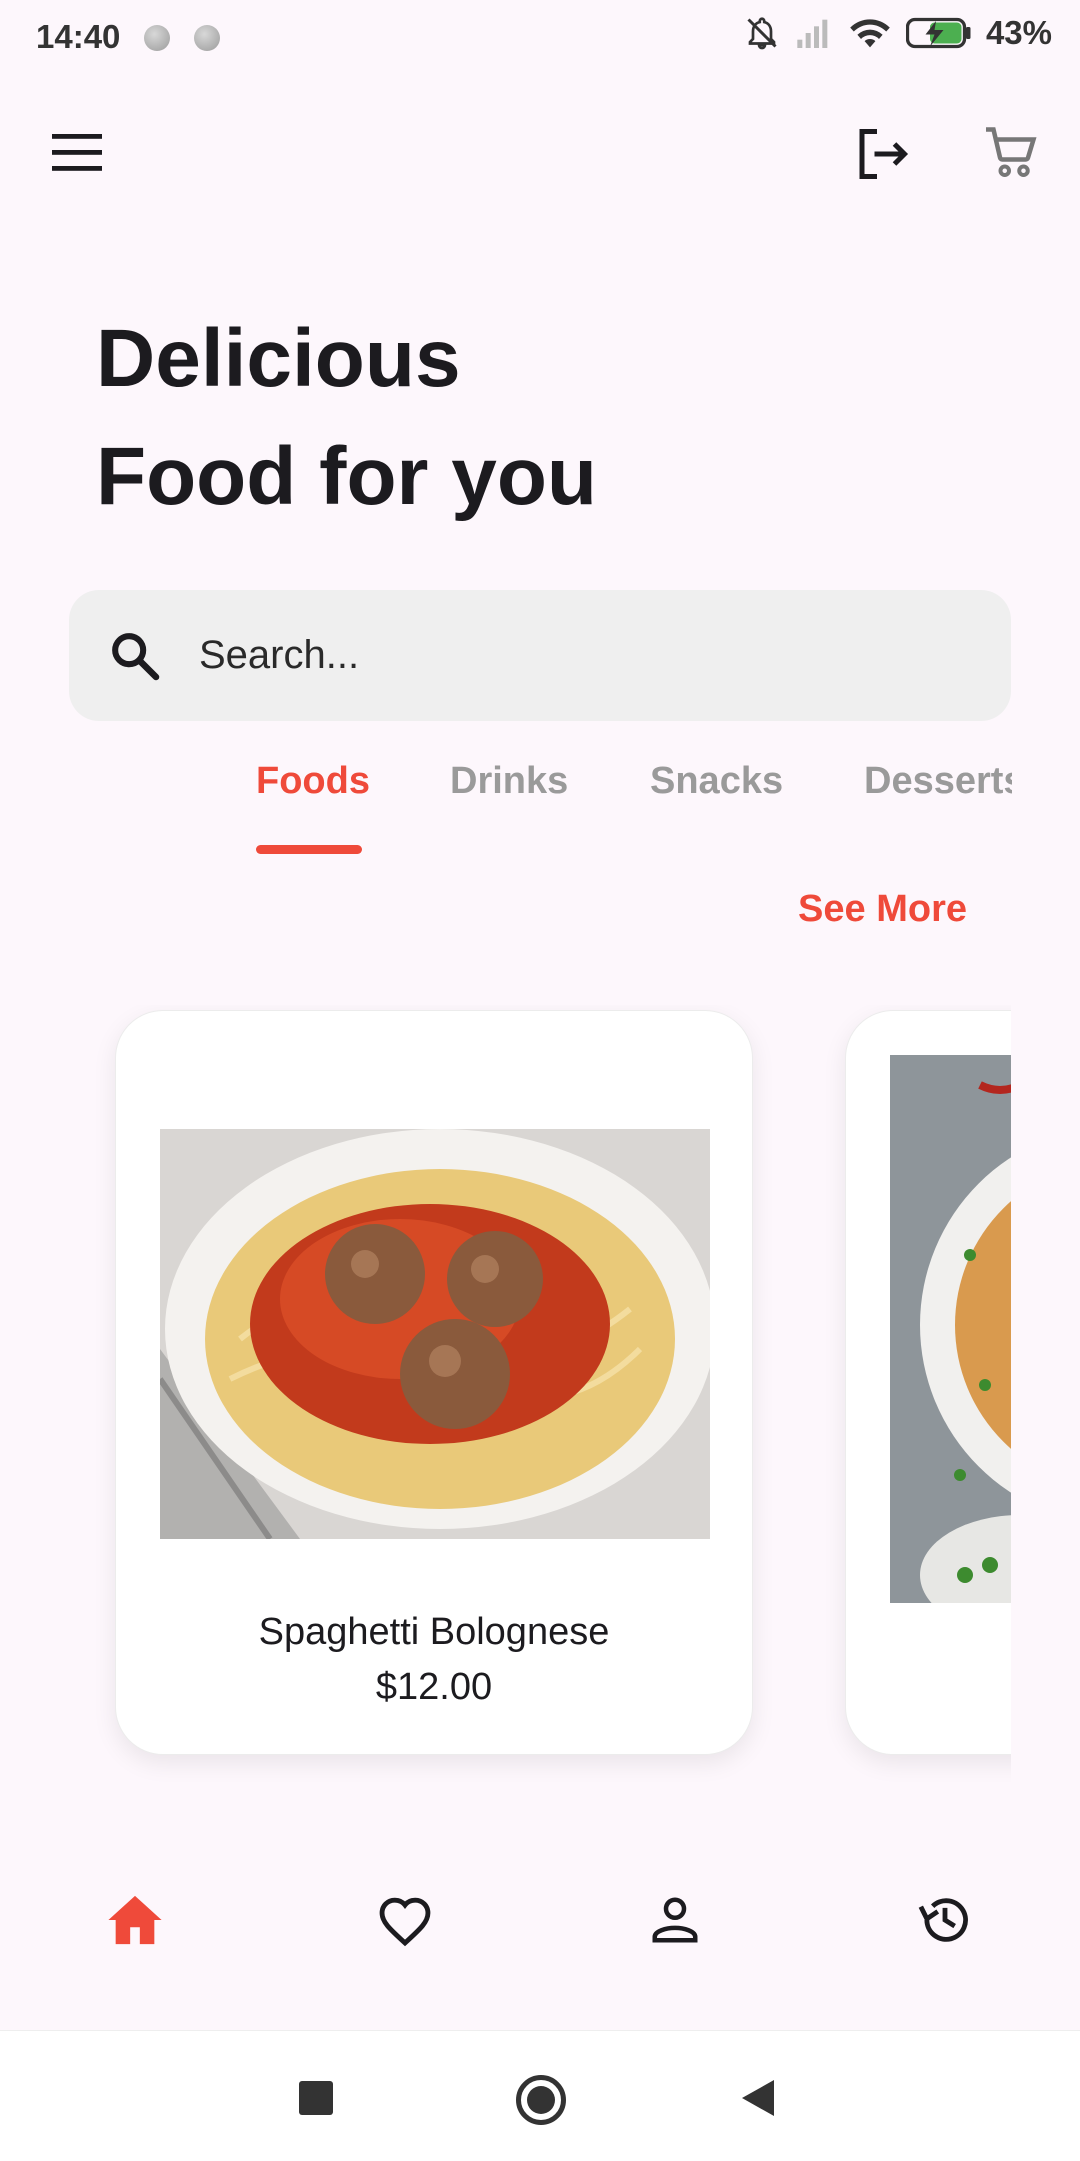 The height and width of the screenshot is (2161, 1080). Describe the element at coordinates (950, 1329) in the screenshot. I see `fried-rice-image` at that location.